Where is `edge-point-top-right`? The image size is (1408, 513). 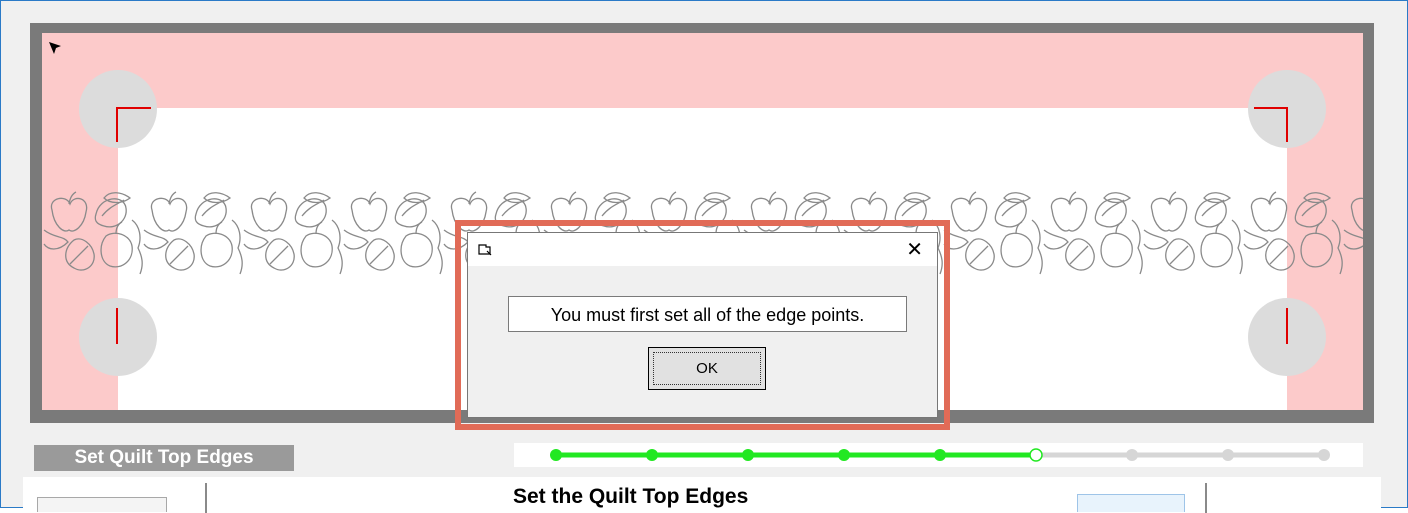
edge-point-top-right is located at coordinates (1287, 109).